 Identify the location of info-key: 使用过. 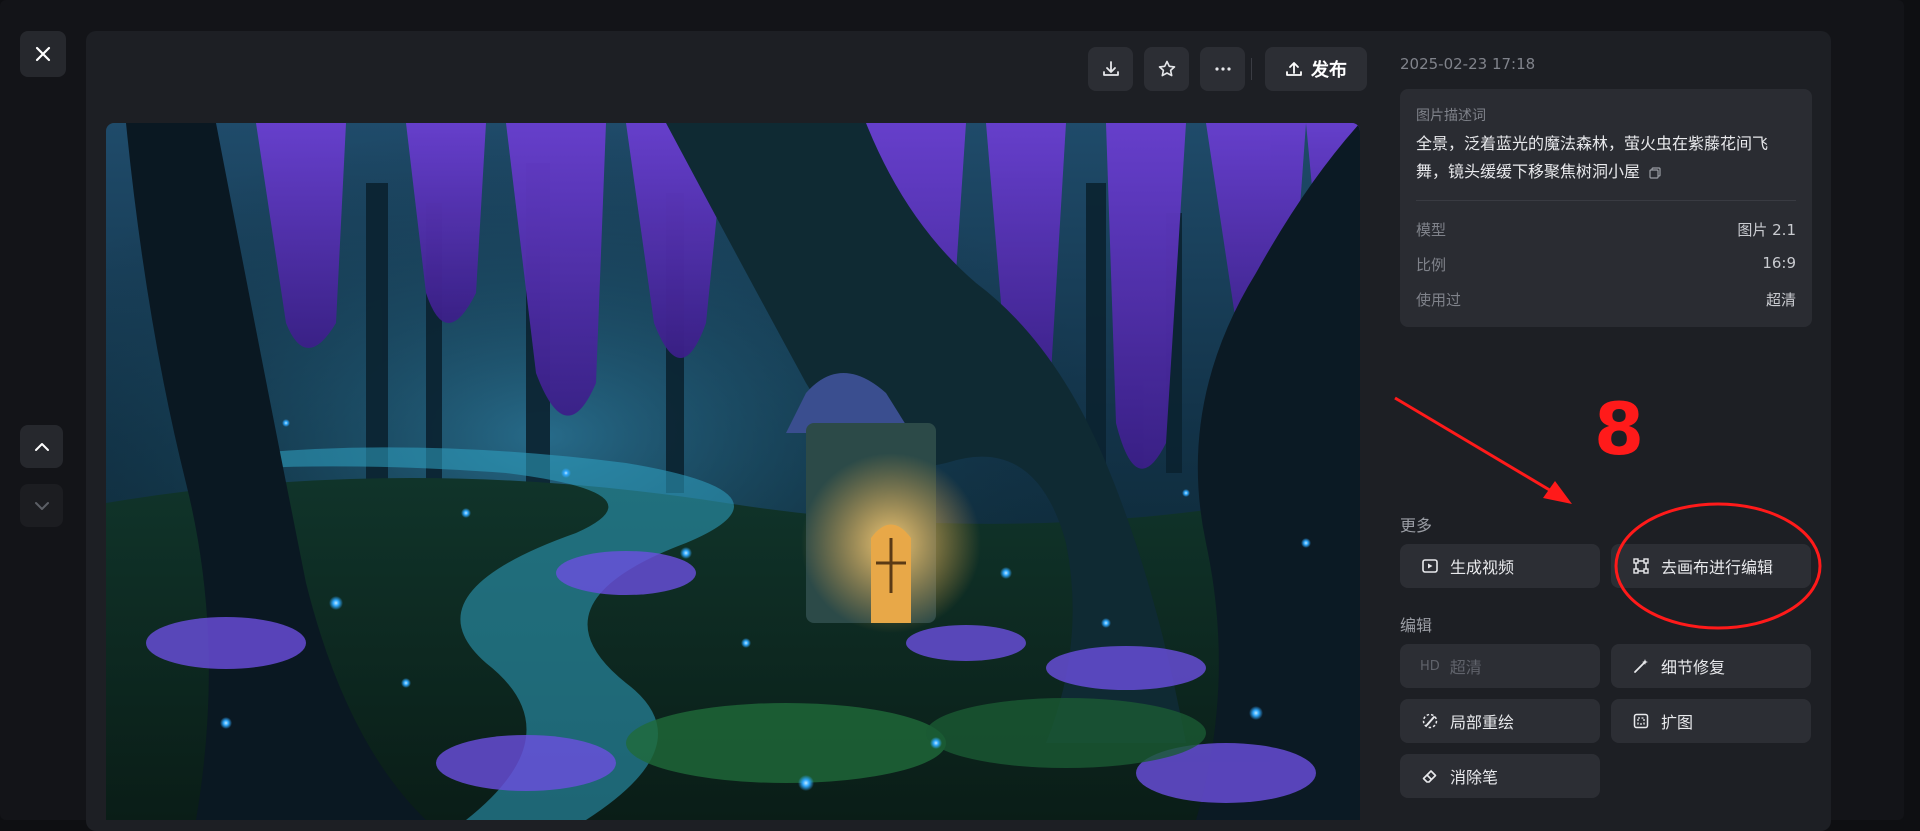
(1439, 300).